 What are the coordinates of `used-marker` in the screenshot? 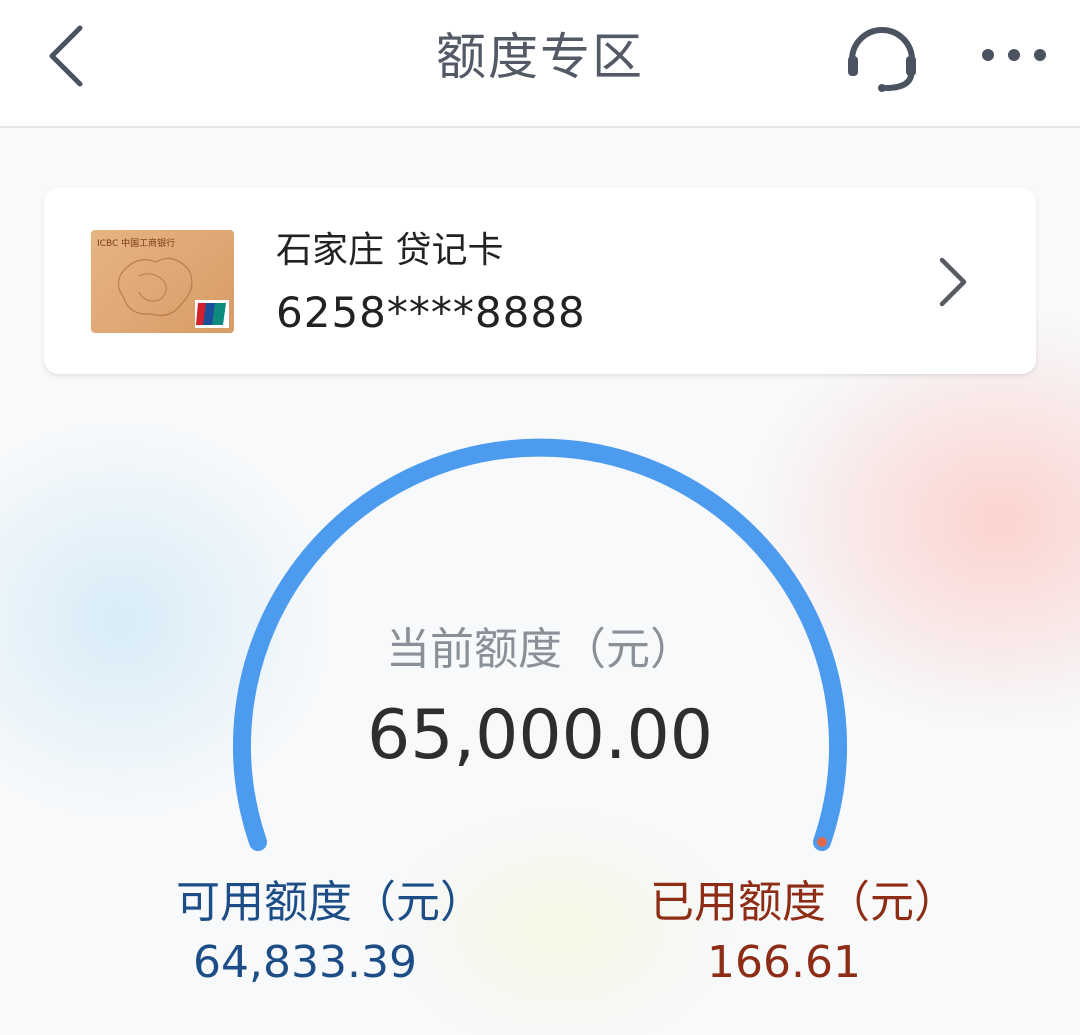 It's located at (822, 842).